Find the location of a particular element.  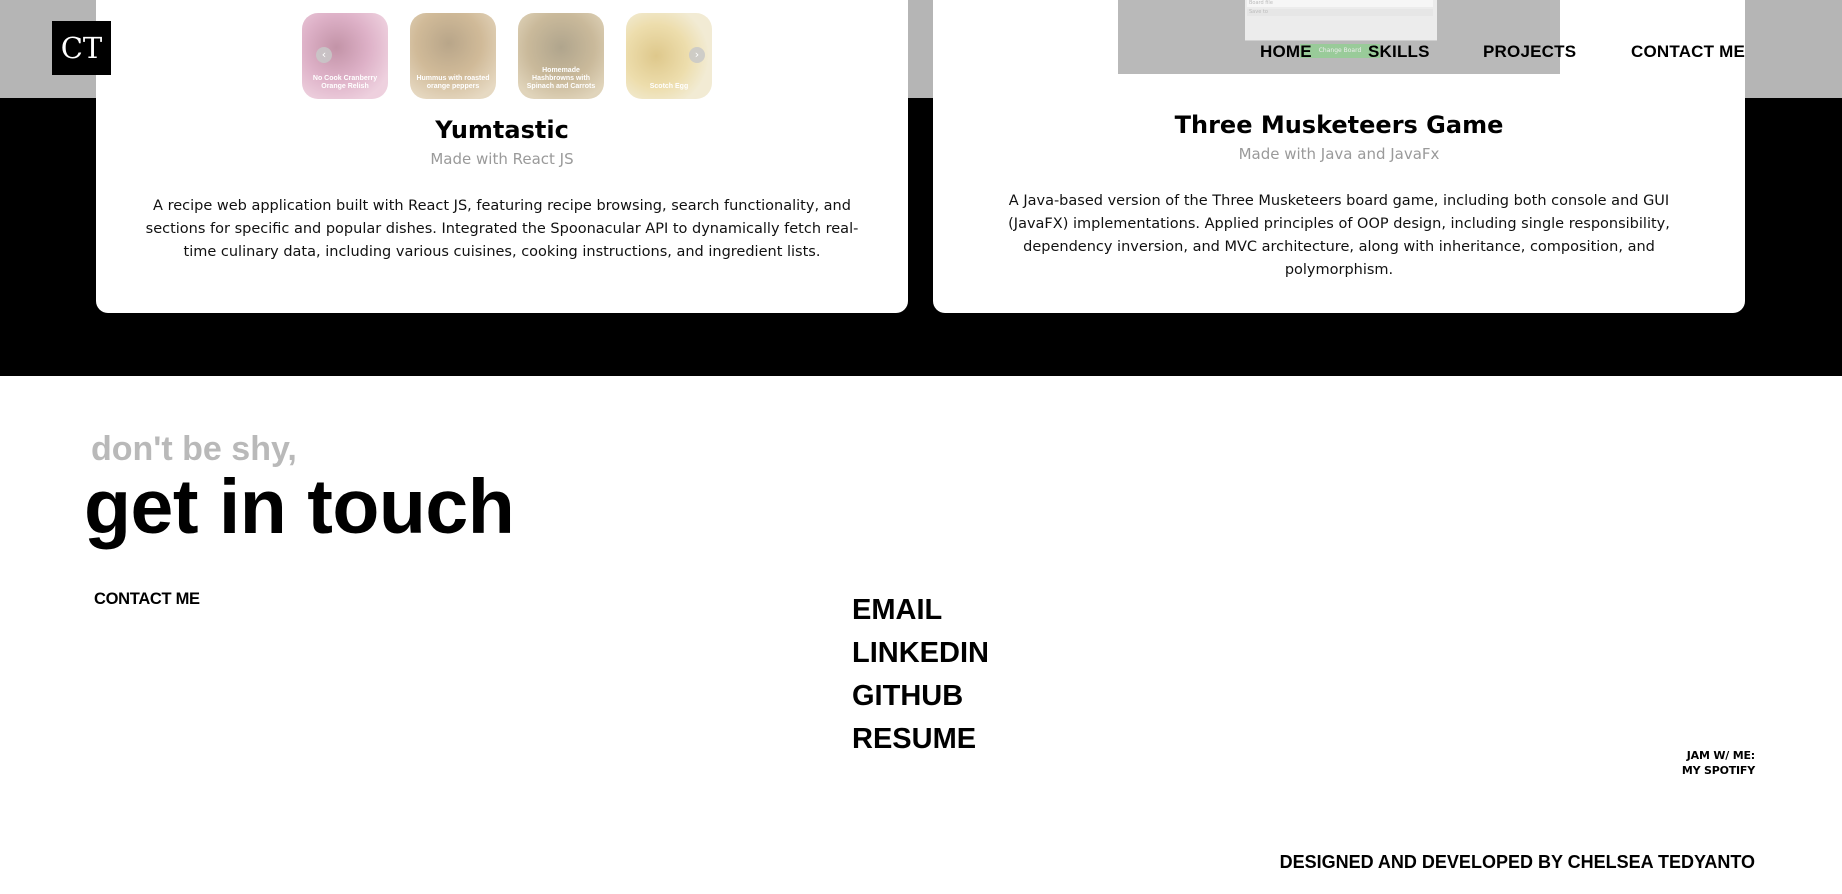

carousel-slide: No Cook Cranberry Orange Relish is located at coordinates (345, 56).